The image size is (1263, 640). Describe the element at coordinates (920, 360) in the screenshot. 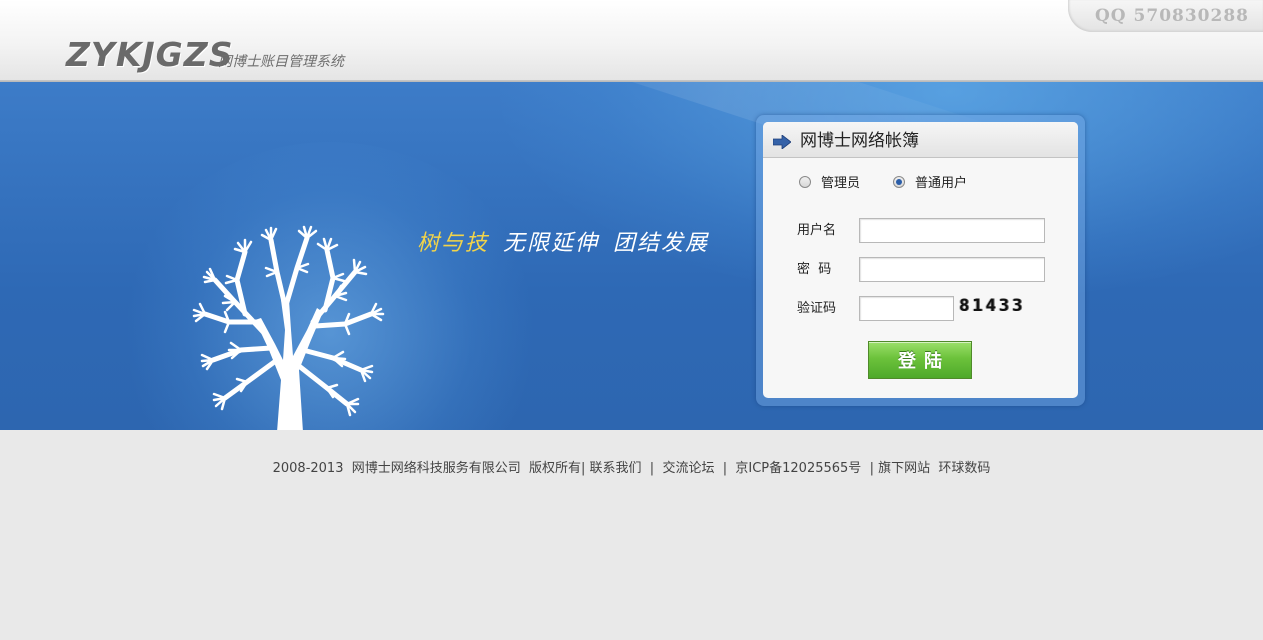

I see `login-button: 登陆` at that location.